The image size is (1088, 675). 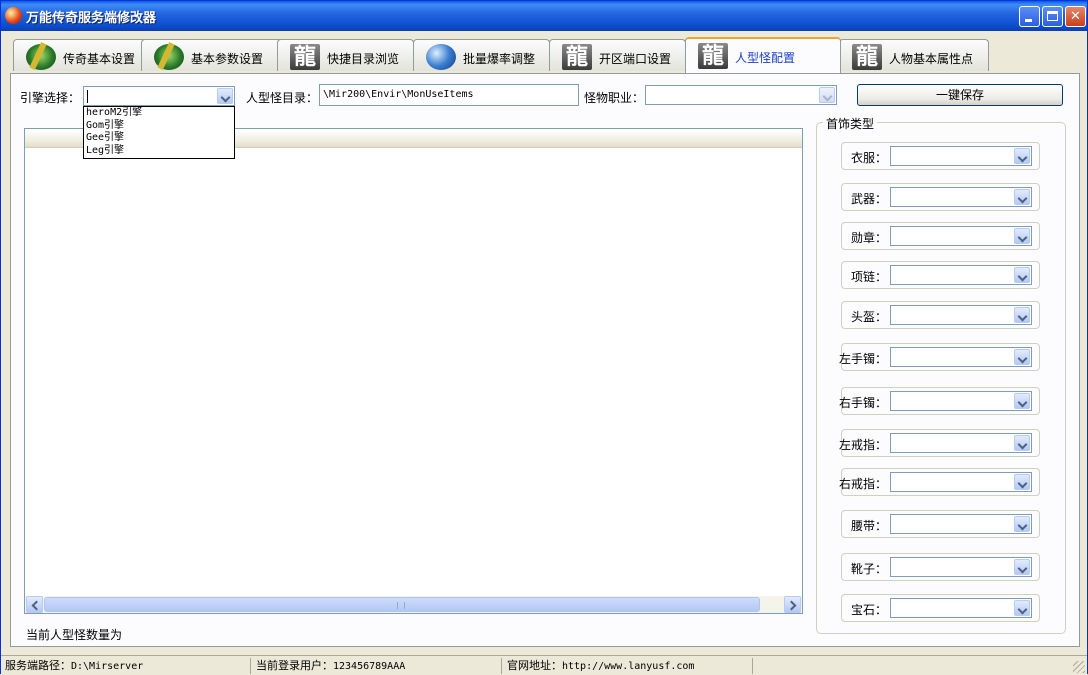 I want to click on status-website: 官网地址：http://www.lanyusf.com, so click(x=628, y=666).